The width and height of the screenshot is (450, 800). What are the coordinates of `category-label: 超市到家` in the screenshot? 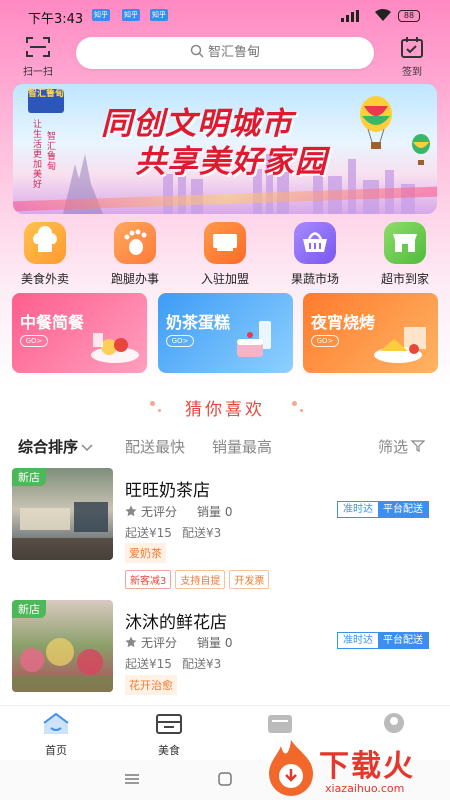 It's located at (404, 279).